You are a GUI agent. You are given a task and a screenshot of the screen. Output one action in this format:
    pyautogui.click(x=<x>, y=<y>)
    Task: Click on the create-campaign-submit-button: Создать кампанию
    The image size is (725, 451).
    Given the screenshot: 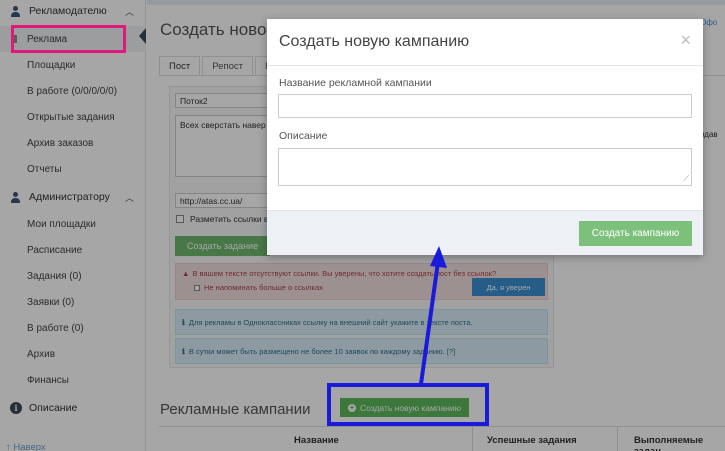 What is the action you would take?
    pyautogui.click(x=635, y=233)
    